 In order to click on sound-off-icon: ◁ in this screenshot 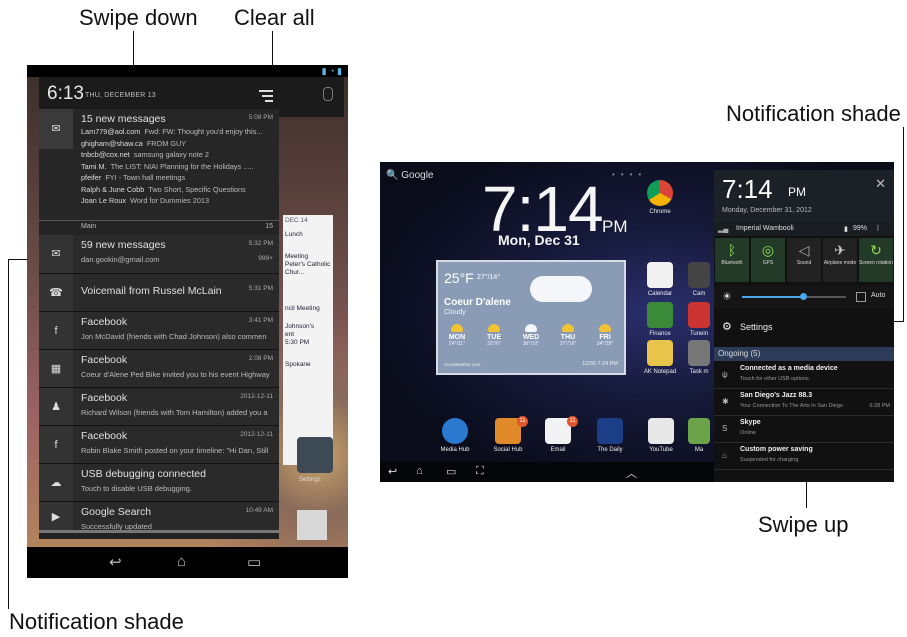, I will do `click(804, 250)`.